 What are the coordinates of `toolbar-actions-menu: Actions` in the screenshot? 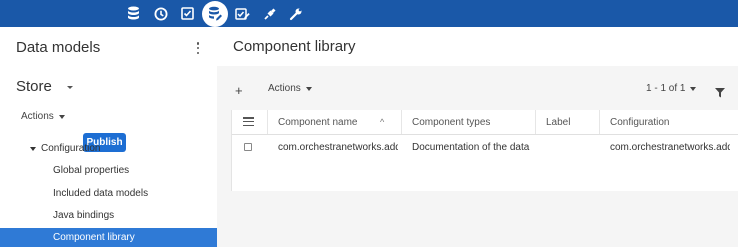 It's located at (290, 88).